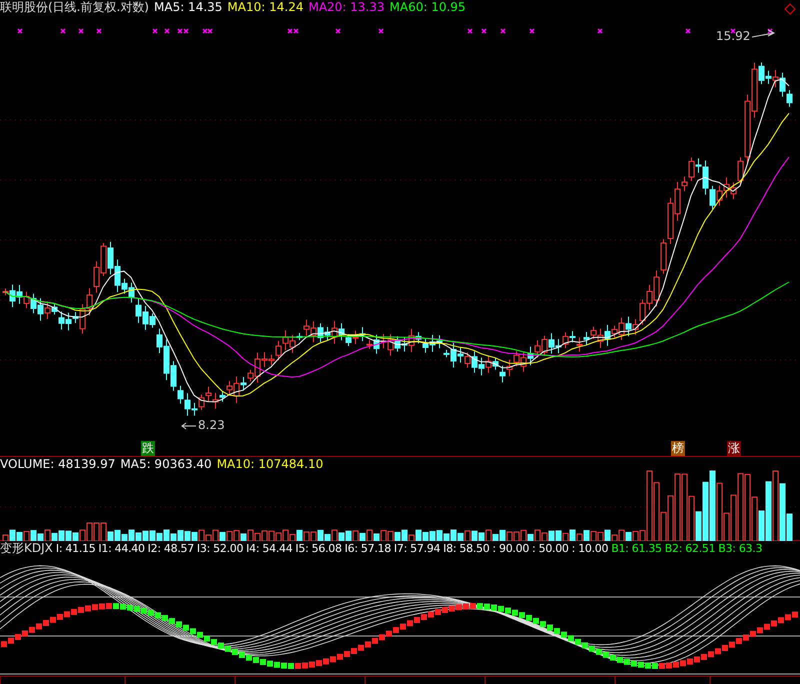  What do you see at coordinates (148, 448) in the screenshot?
I see `signal-badge: 跌` at bounding box center [148, 448].